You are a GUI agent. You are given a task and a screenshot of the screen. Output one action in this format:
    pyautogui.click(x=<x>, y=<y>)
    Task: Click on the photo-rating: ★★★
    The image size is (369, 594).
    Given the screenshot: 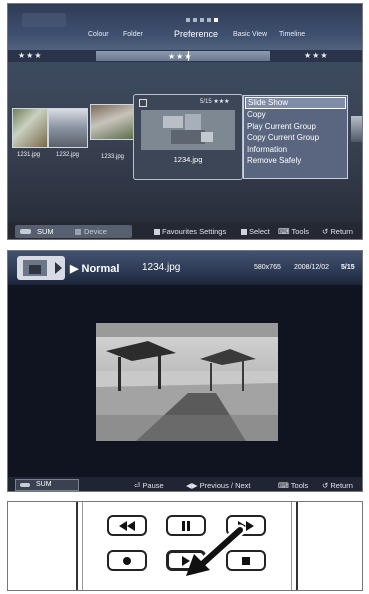 What is the action you would take?
    pyautogui.click(x=221, y=102)
    